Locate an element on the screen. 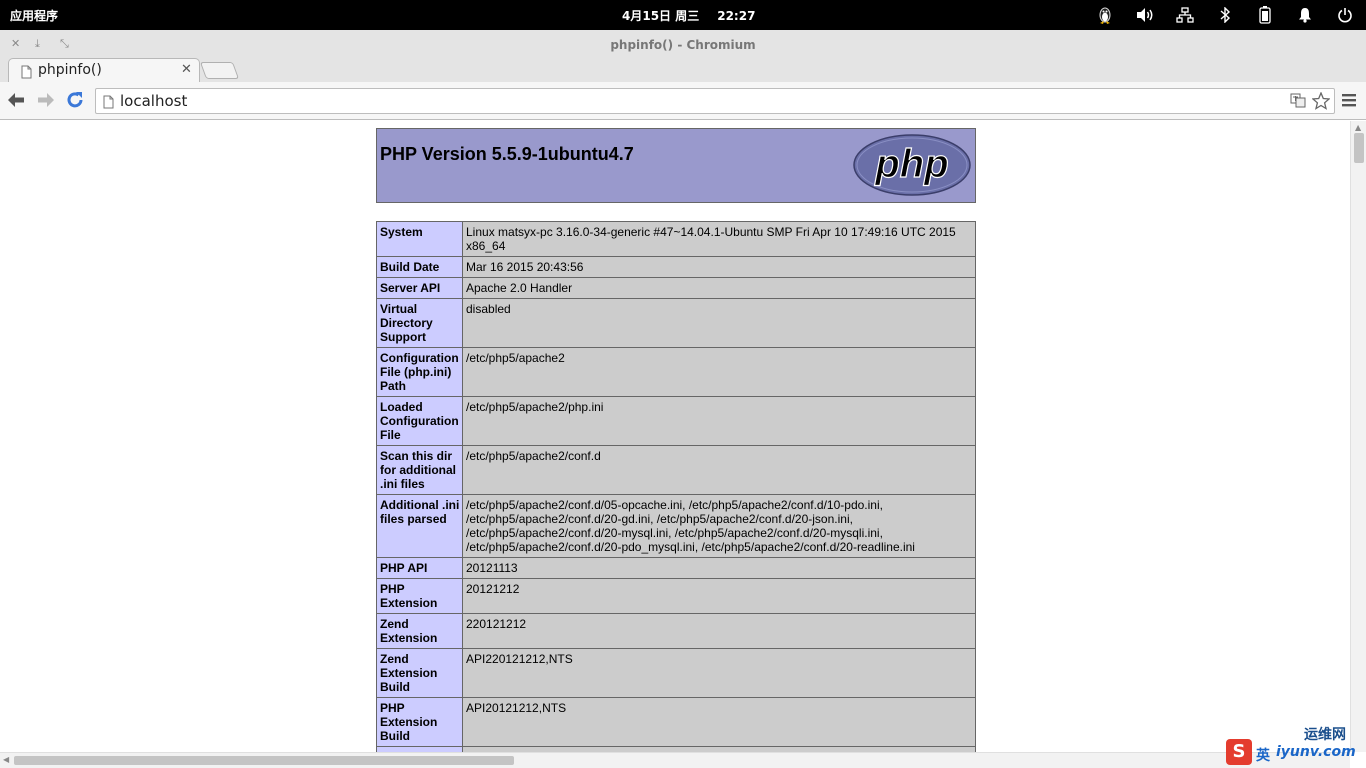 The width and height of the screenshot is (1366, 768). info-row: Zend Extension Build API220121212,NTS is located at coordinates (676, 673).